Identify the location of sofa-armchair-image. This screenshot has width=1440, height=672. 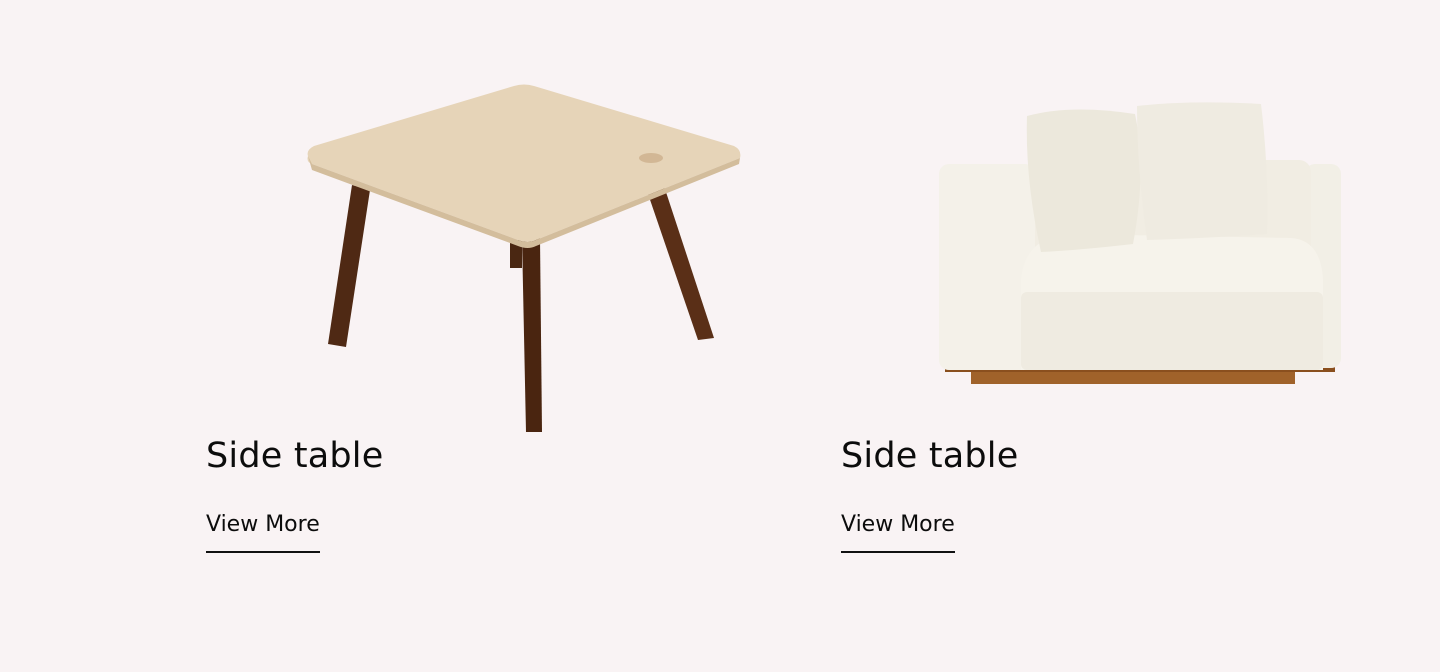
(1131, 240).